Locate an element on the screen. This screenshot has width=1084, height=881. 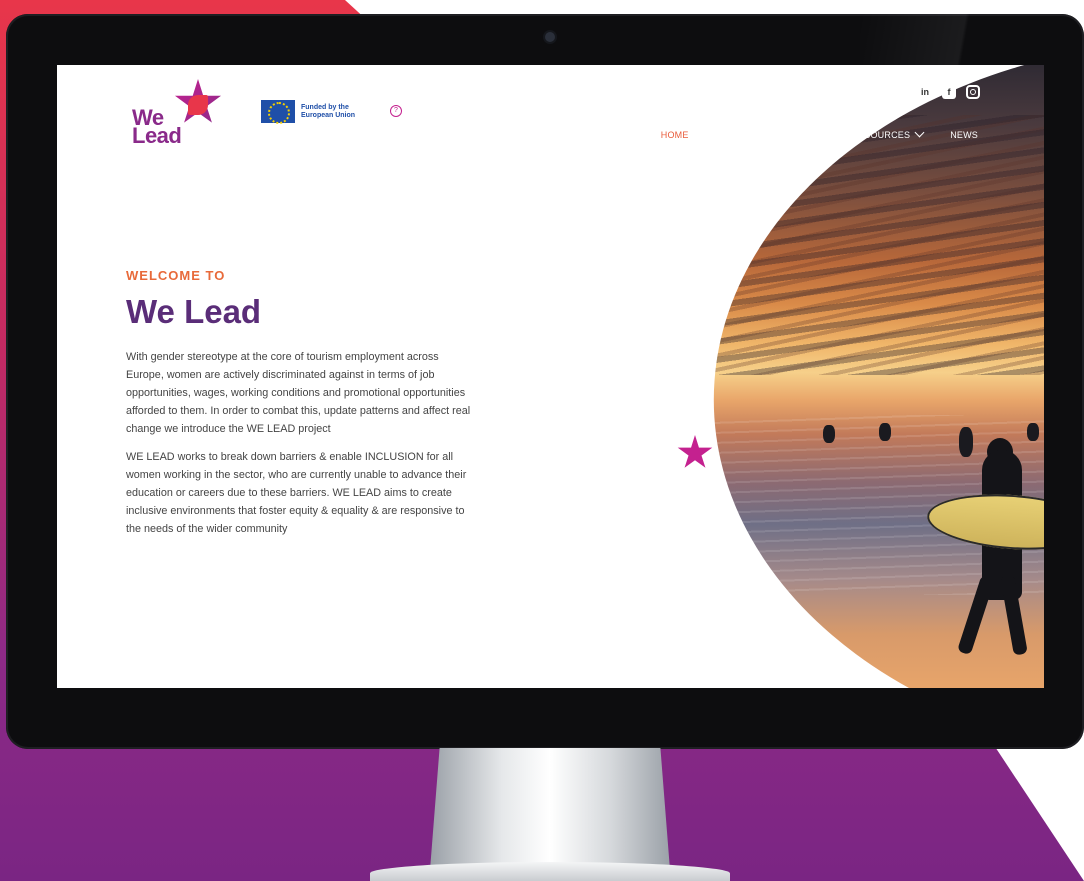
we-lead-logo: We Lead is located at coordinates (182, 114).